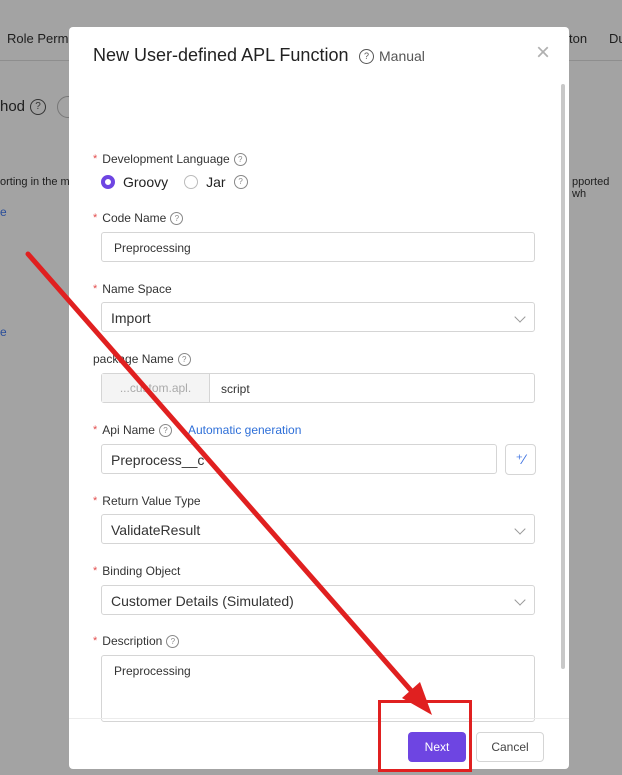 The width and height of the screenshot is (622, 775). What do you see at coordinates (38, 107) in the screenshot?
I see `background-help-icon: ?` at bounding box center [38, 107].